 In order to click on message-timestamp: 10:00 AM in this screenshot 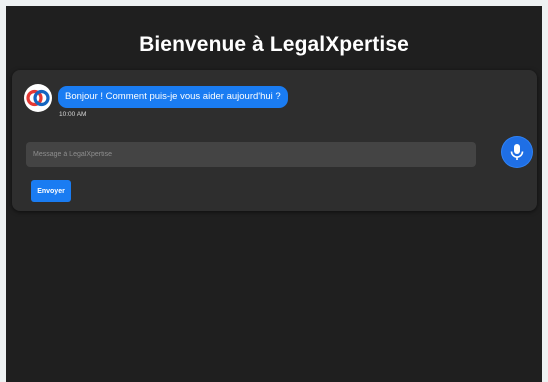, I will do `click(73, 114)`.